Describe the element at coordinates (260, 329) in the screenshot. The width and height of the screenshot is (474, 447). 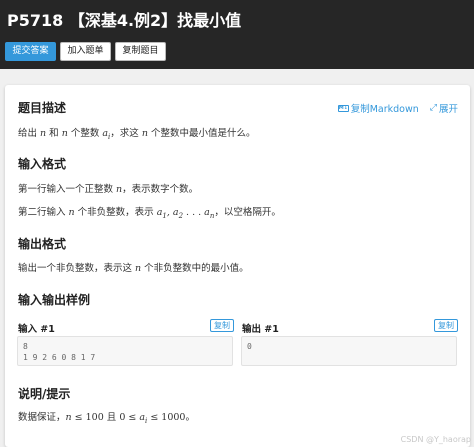
I see `sample-output-label: 输出 #1` at that location.